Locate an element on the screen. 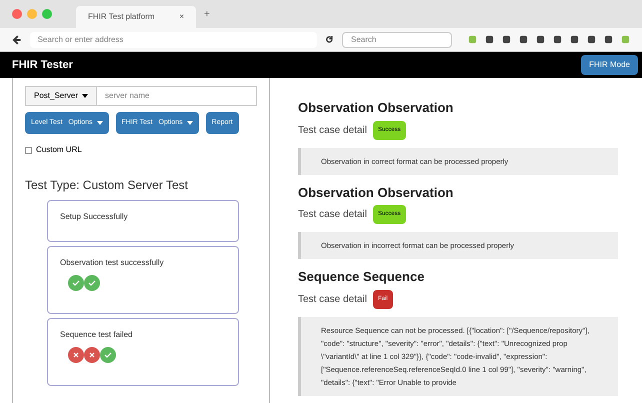 The height and width of the screenshot is (403, 642). tab-title: FHIR Test platform is located at coordinates (121, 17).